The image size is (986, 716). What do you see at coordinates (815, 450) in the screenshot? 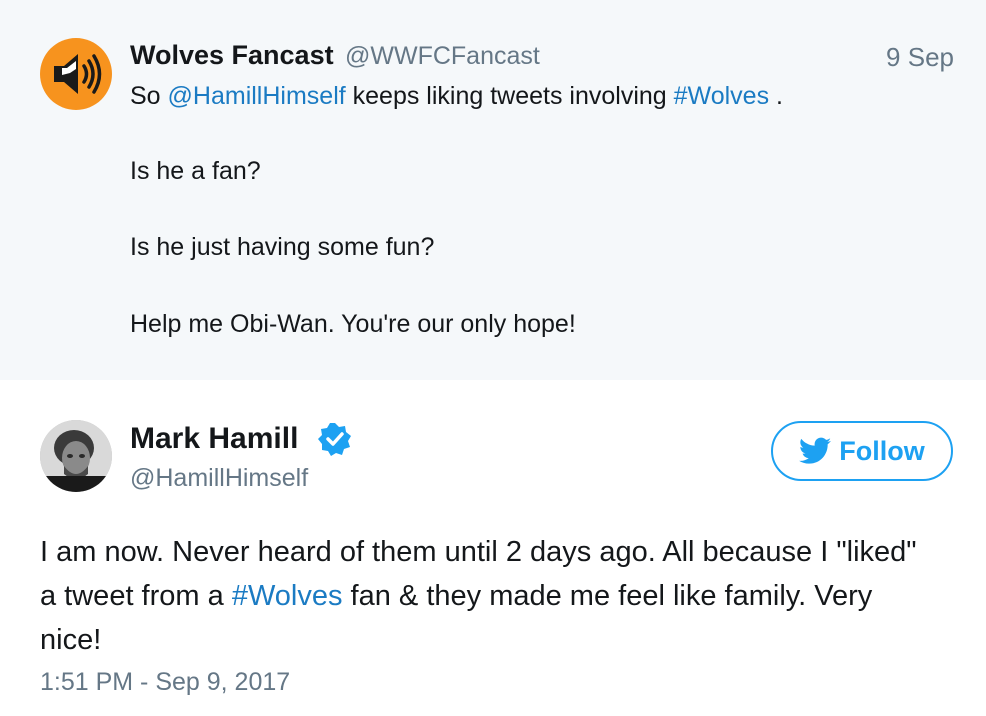
I see `twitter-bird-icon` at bounding box center [815, 450].